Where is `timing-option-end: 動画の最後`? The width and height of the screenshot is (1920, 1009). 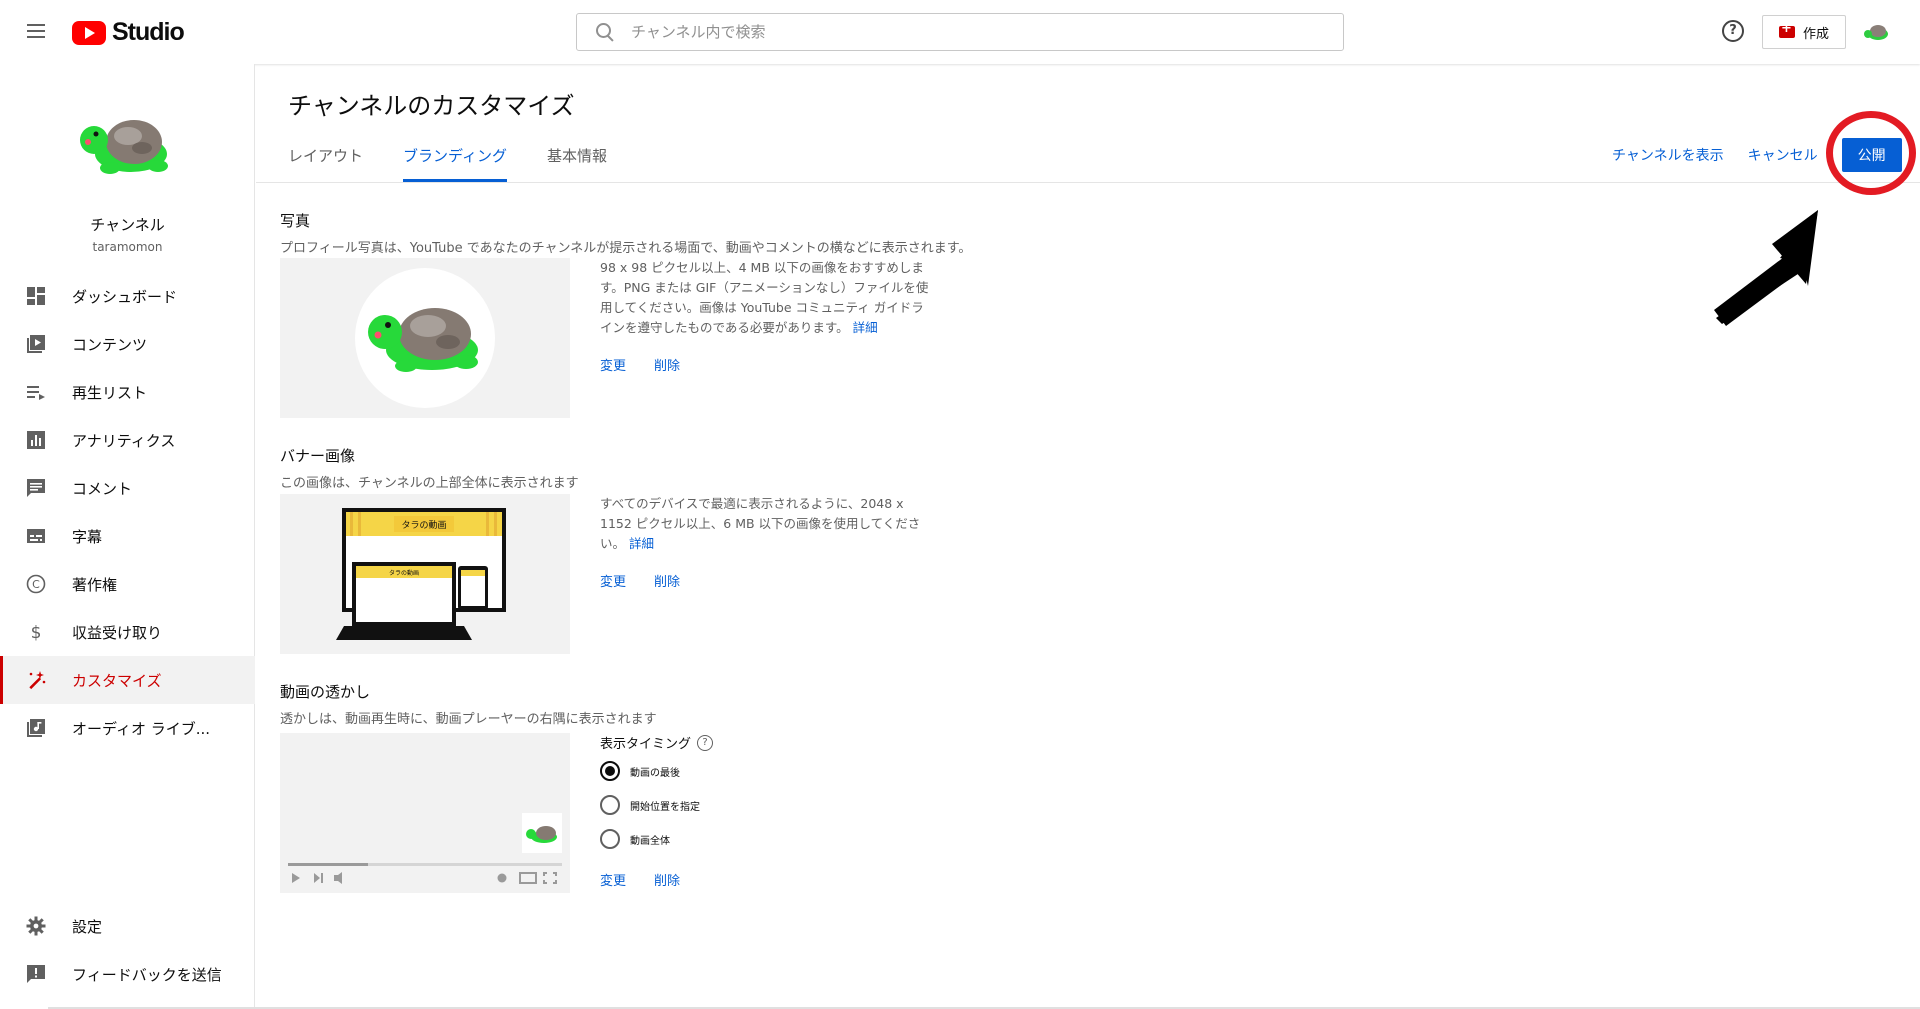 timing-option-end: 動画の最後 is located at coordinates (640, 771).